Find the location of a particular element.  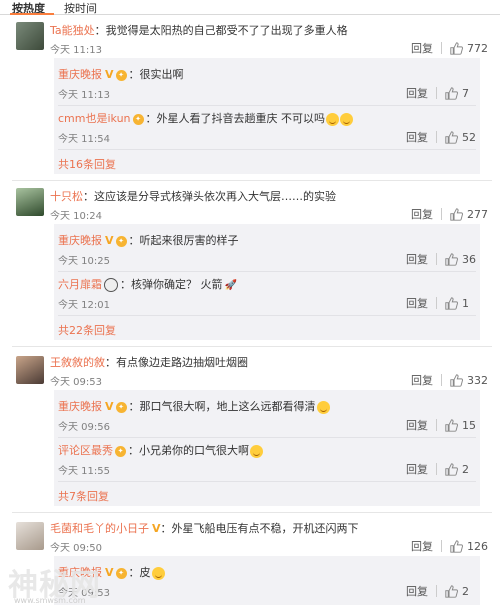

reply-body: 六月扉霜 ：核弹你确定？ 火箭 🚀 is located at coordinates (147, 284).